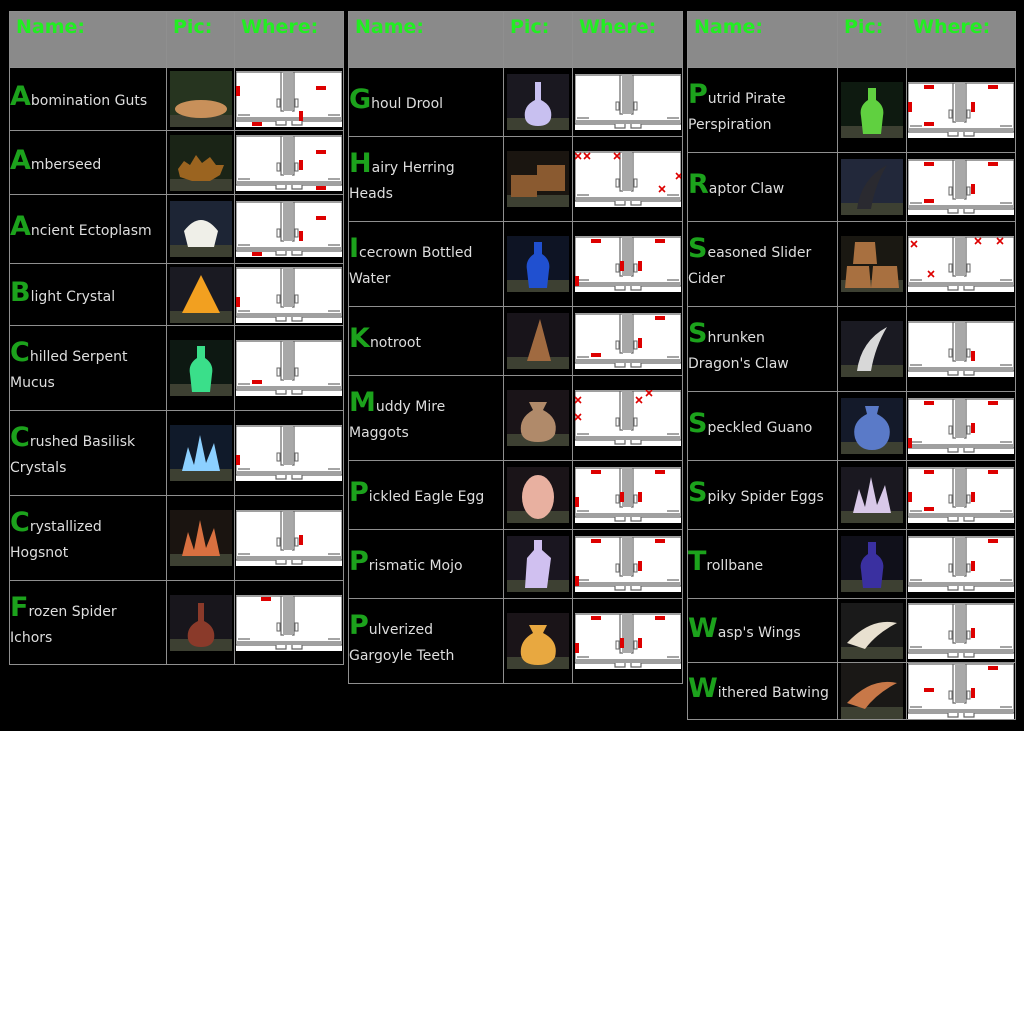  Describe the element at coordinates (762, 110) in the screenshot. I see `ingredient-name: Putrid Pirate Perspiration` at that location.